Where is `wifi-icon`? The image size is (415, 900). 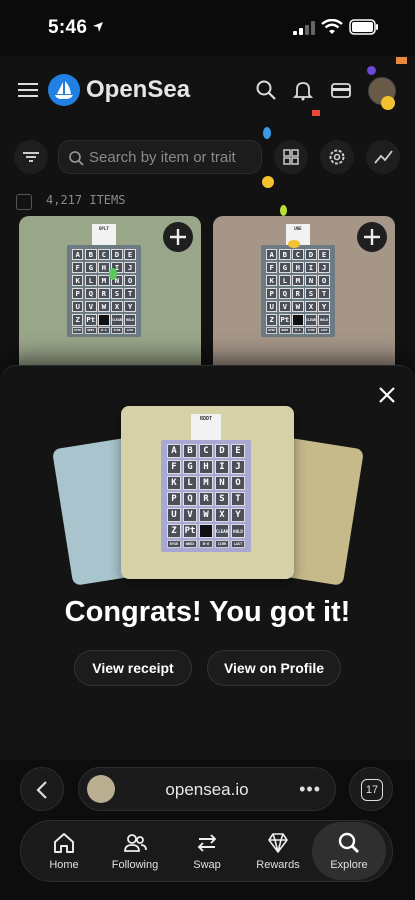 wifi-icon is located at coordinates (332, 26).